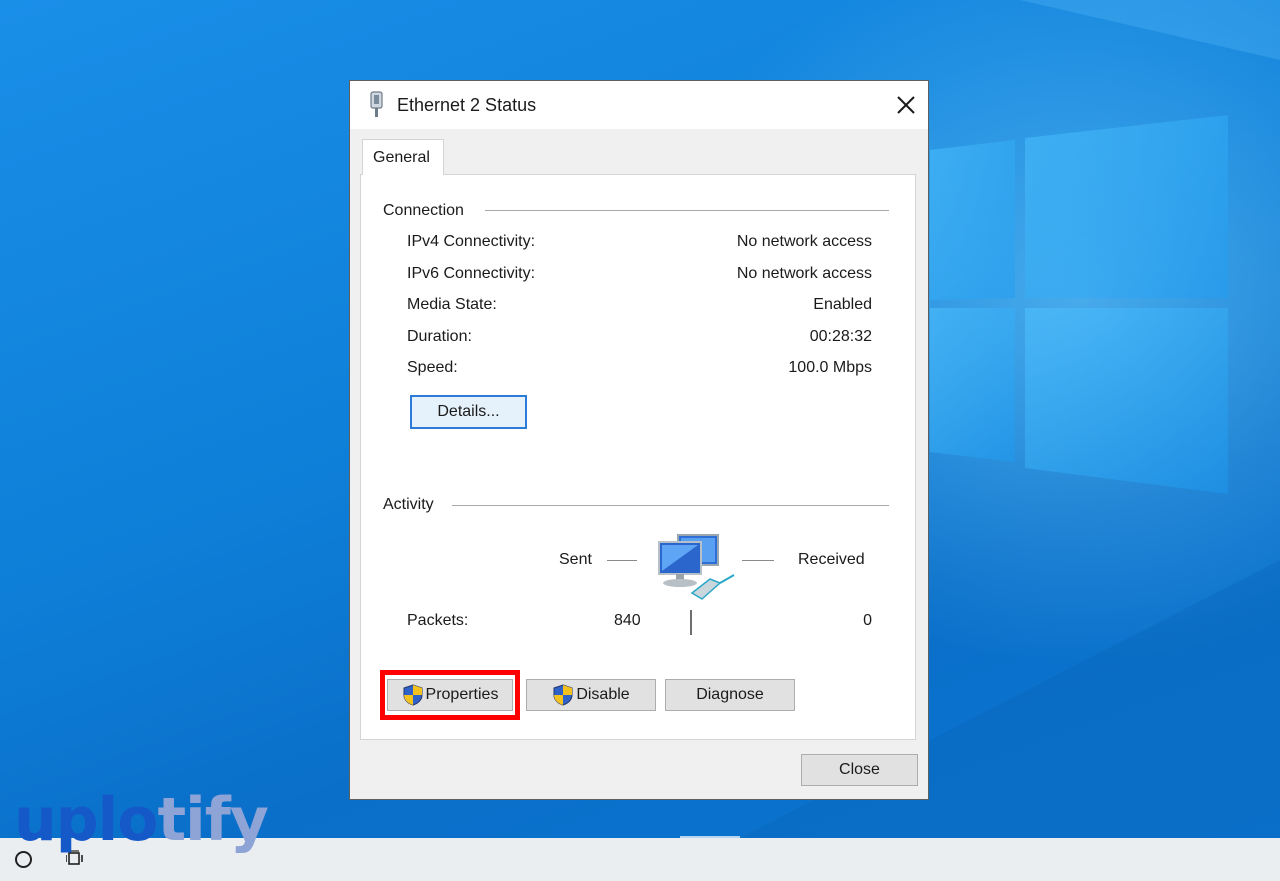 The image size is (1280, 881). Describe the element at coordinates (432, 367) in the screenshot. I see `speed-label: Speed:` at that location.